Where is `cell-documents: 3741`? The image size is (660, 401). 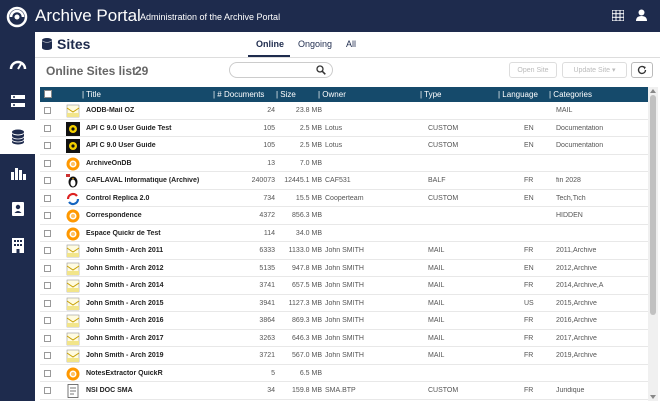
cell-documents: 3741 is located at coordinates (267, 285).